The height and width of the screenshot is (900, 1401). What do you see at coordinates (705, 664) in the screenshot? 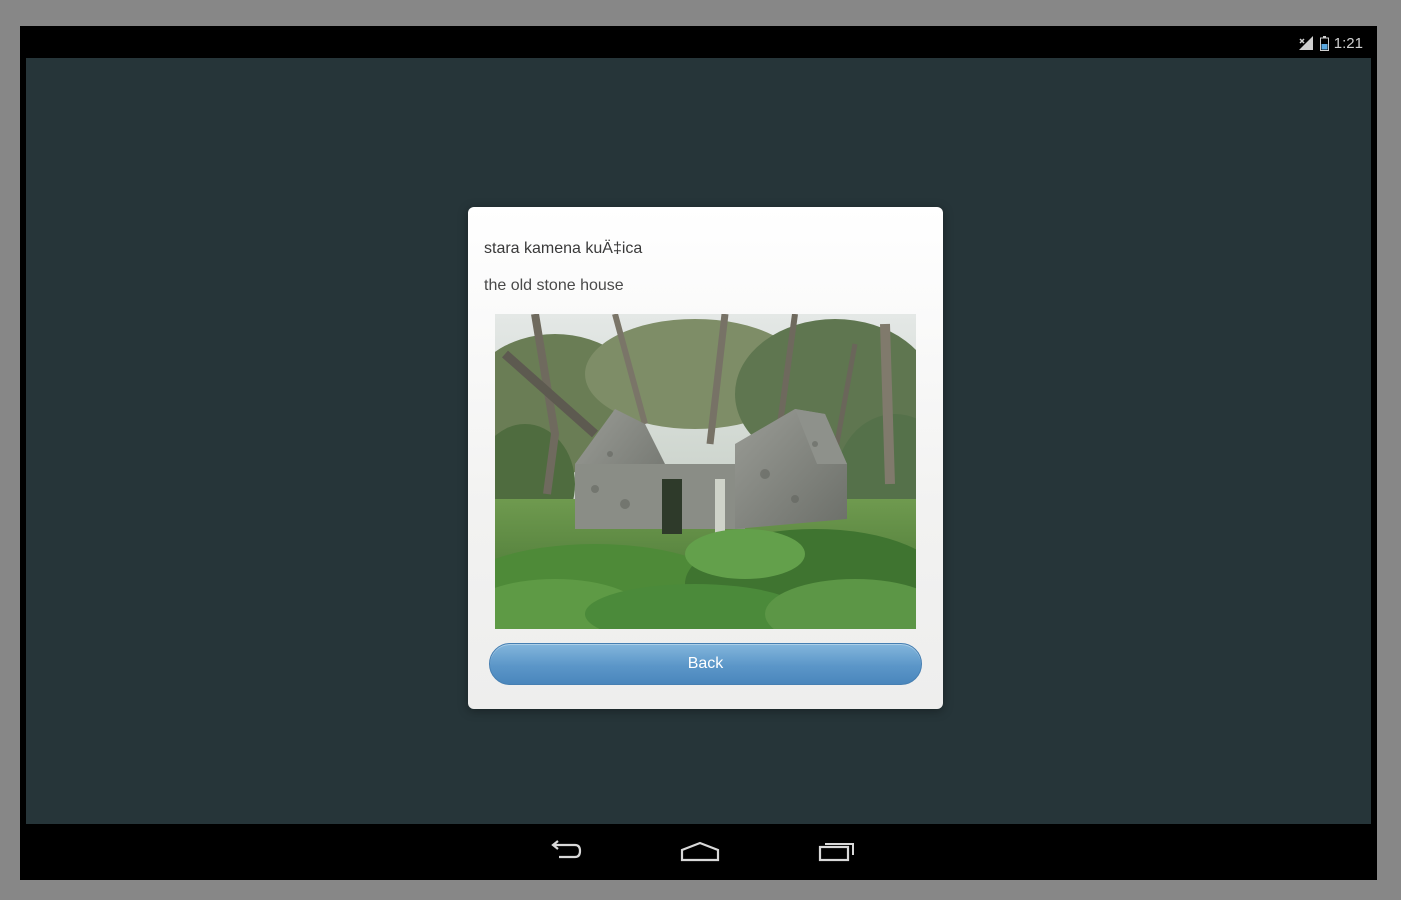
I see `back-button: Back` at bounding box center [705, 664].